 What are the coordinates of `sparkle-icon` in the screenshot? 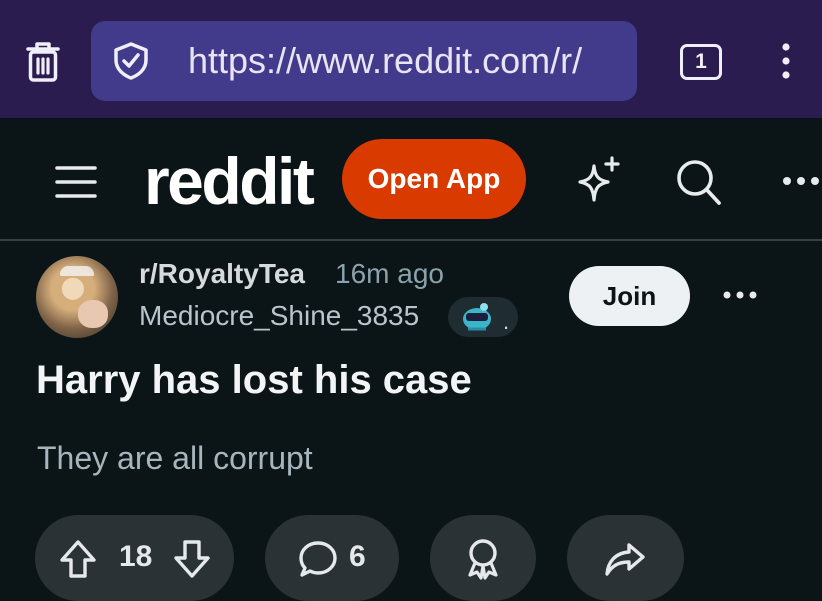 It's located at (598, 182).